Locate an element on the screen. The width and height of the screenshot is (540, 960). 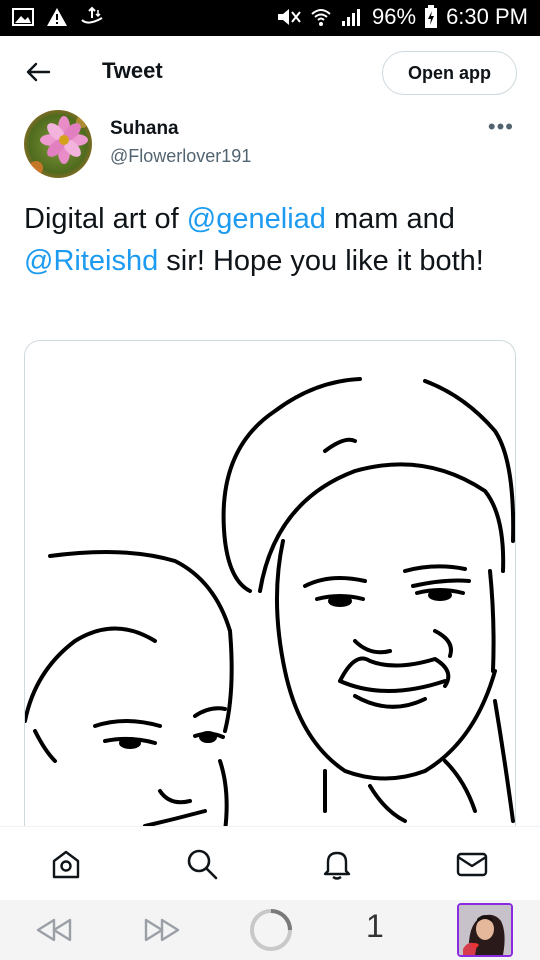
tweet-header: Tweet Open app is located at coordinates (270, 73).